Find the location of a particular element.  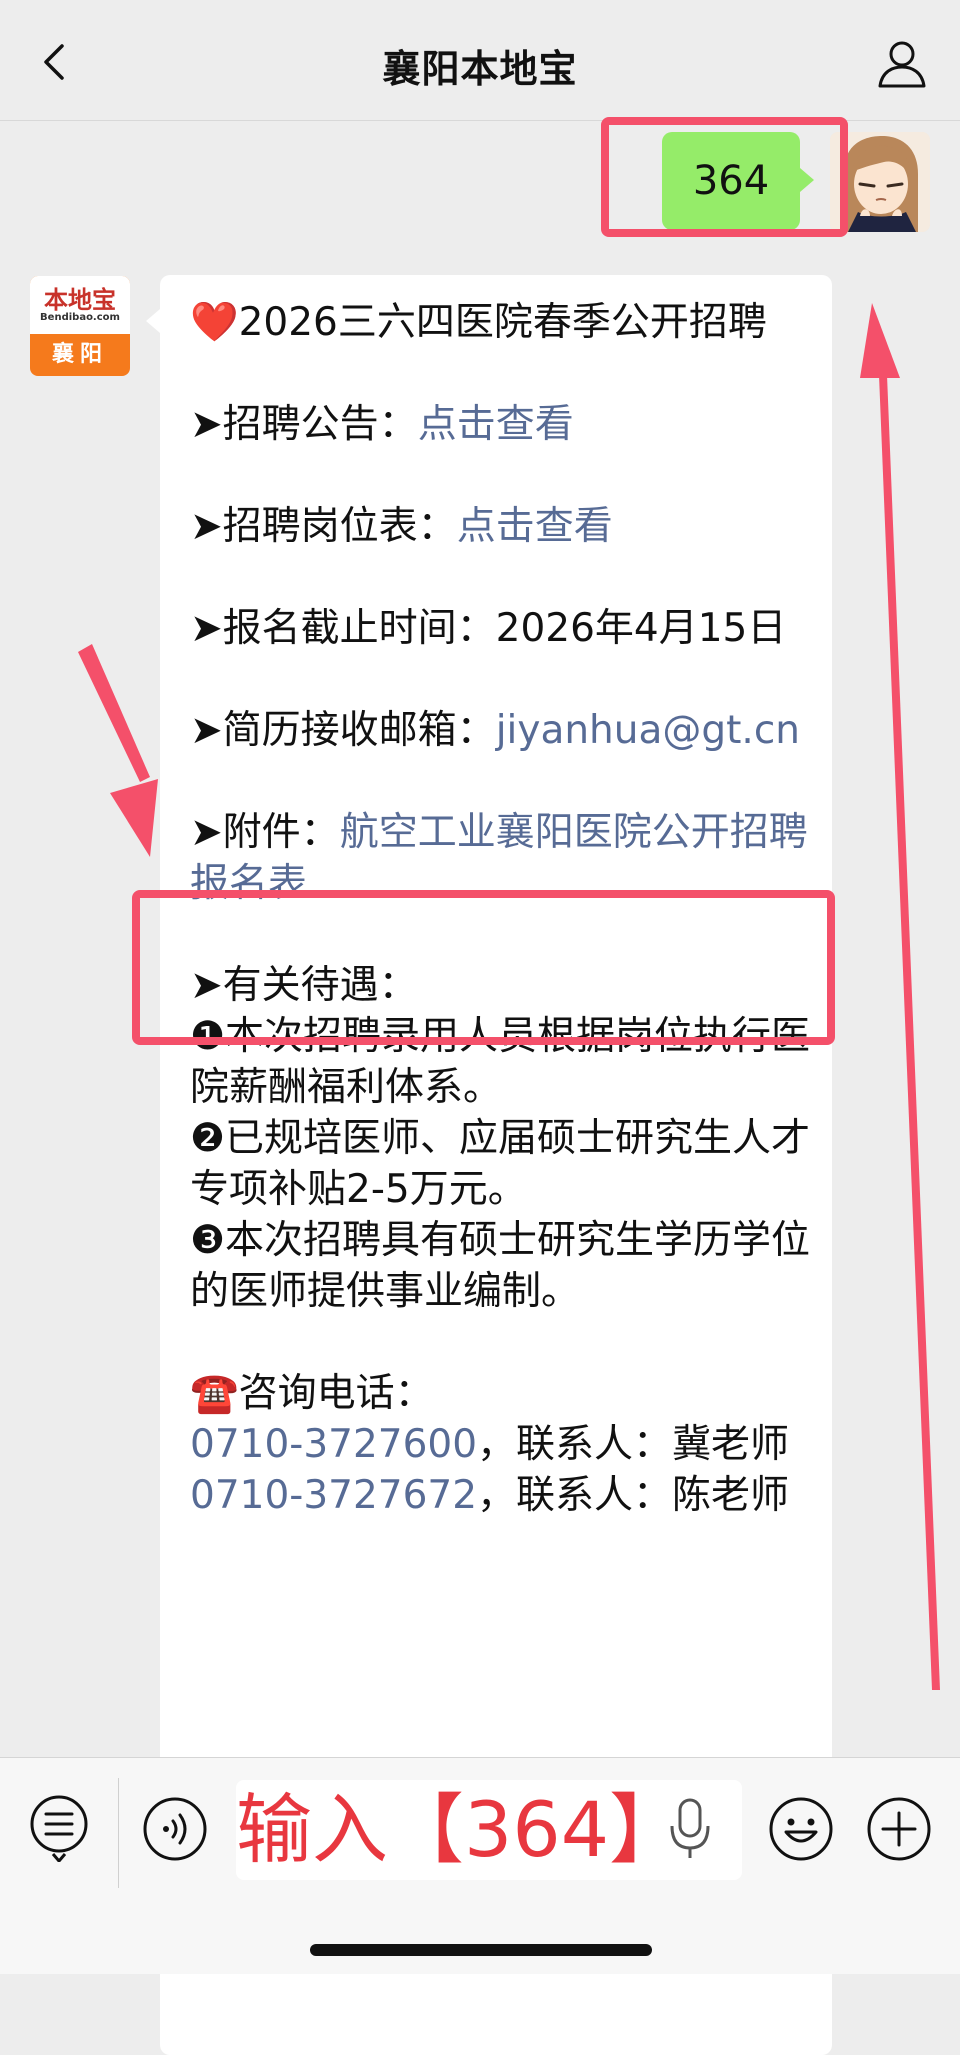

contact-1-text: ，联系人：冀老师 is located at coordinates (633, 1444).